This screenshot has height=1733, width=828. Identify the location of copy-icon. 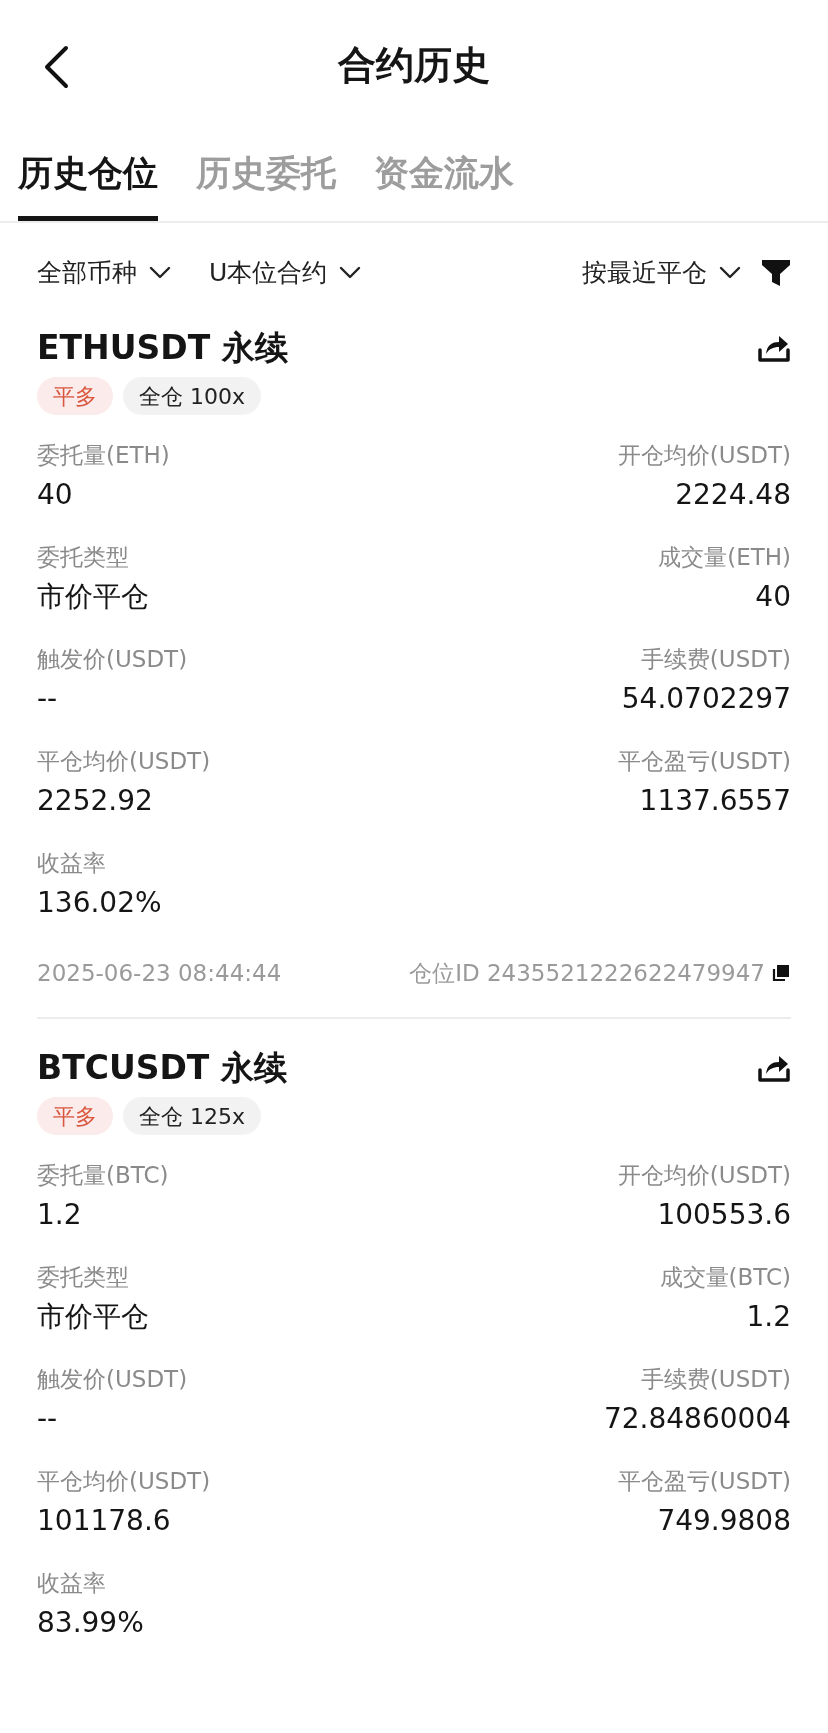
(781, 973).